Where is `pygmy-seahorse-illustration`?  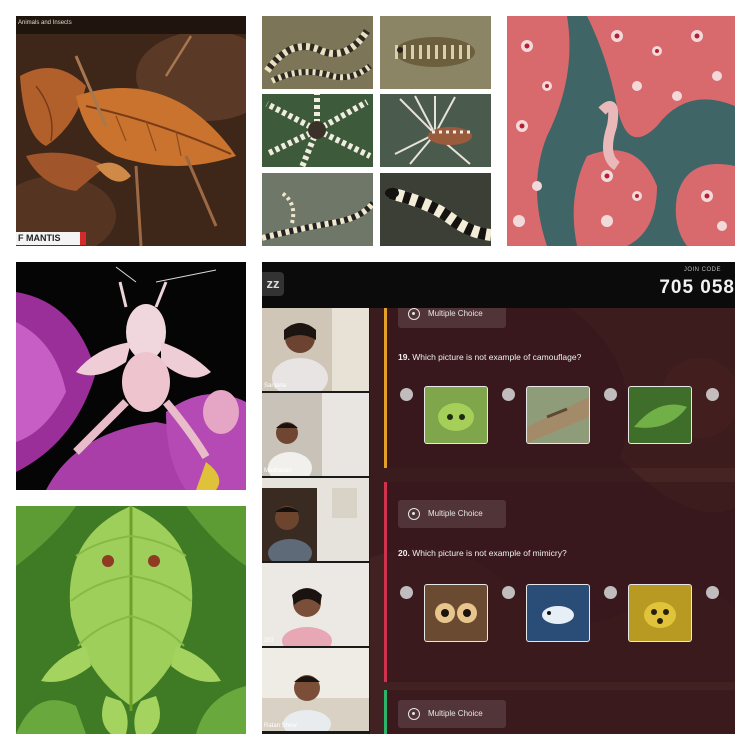 pygmy-seahorse-illustration is located at coordinates (621, 131).